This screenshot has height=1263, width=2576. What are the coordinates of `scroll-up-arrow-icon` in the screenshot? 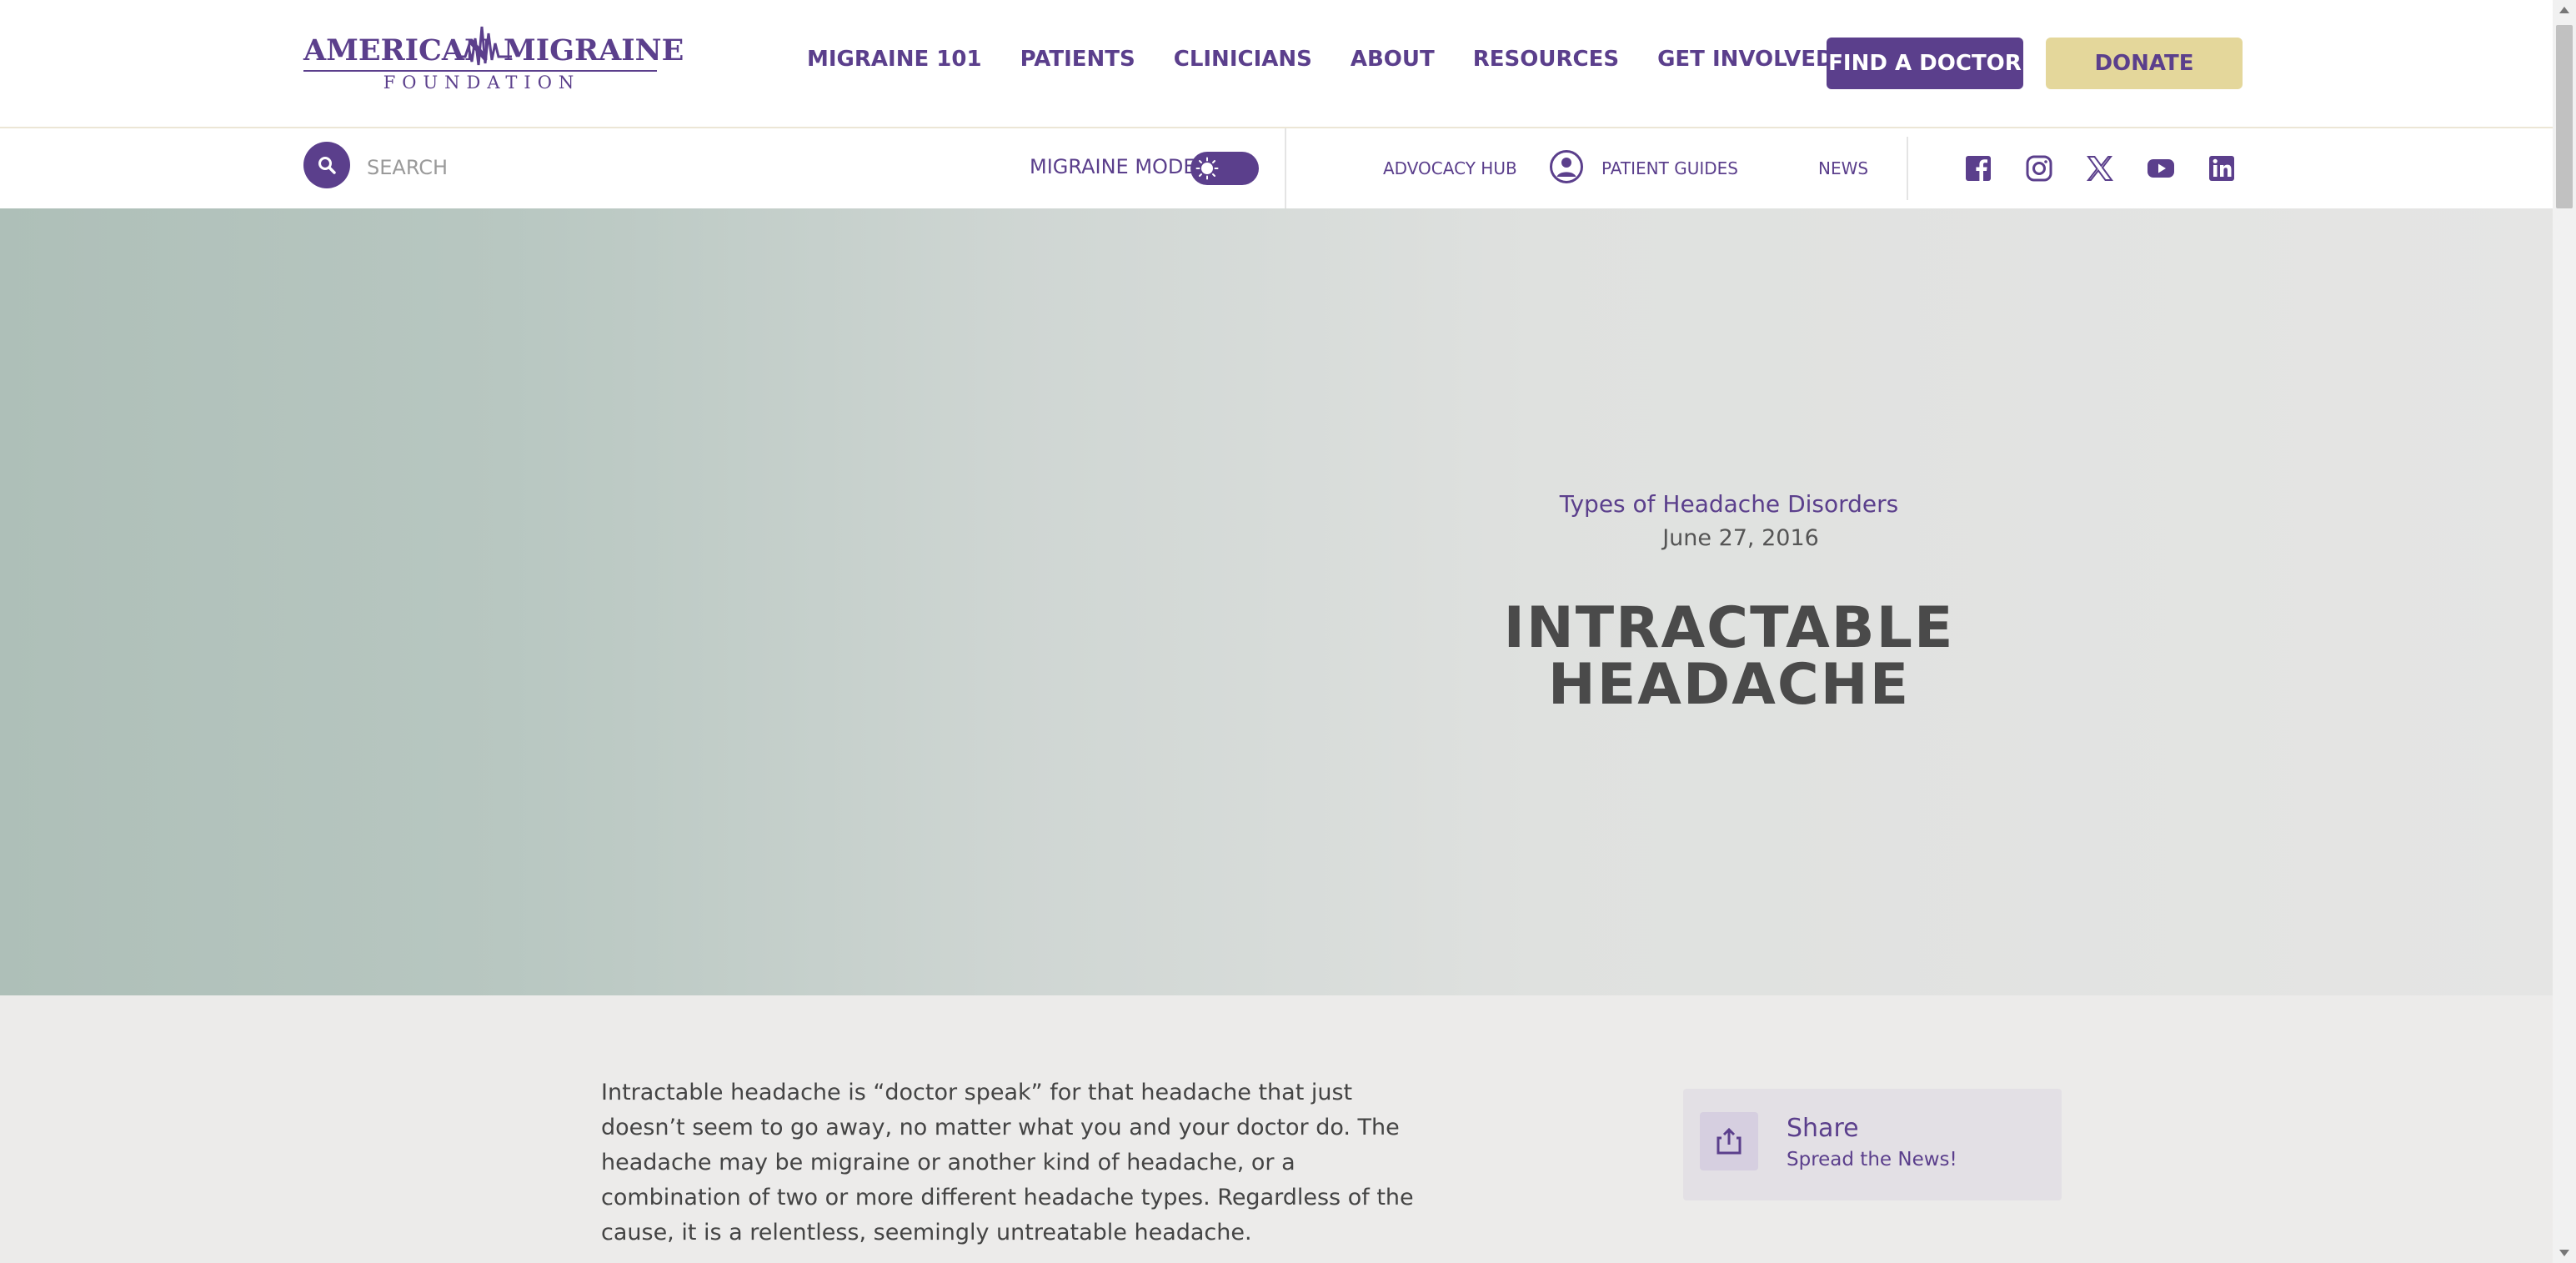 It's located at (2564, 10).